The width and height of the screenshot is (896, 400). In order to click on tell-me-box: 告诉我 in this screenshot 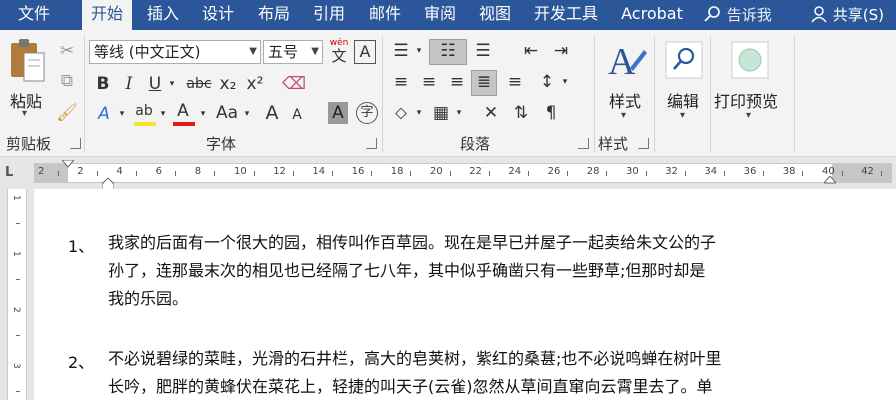, I will do `click(738, 15)`.